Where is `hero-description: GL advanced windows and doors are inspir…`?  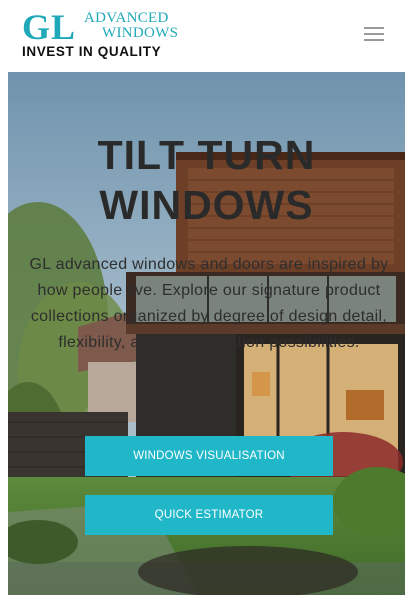 hero-description: GL advanced windows and doors are inspir… is located at coordinates (209, 303).